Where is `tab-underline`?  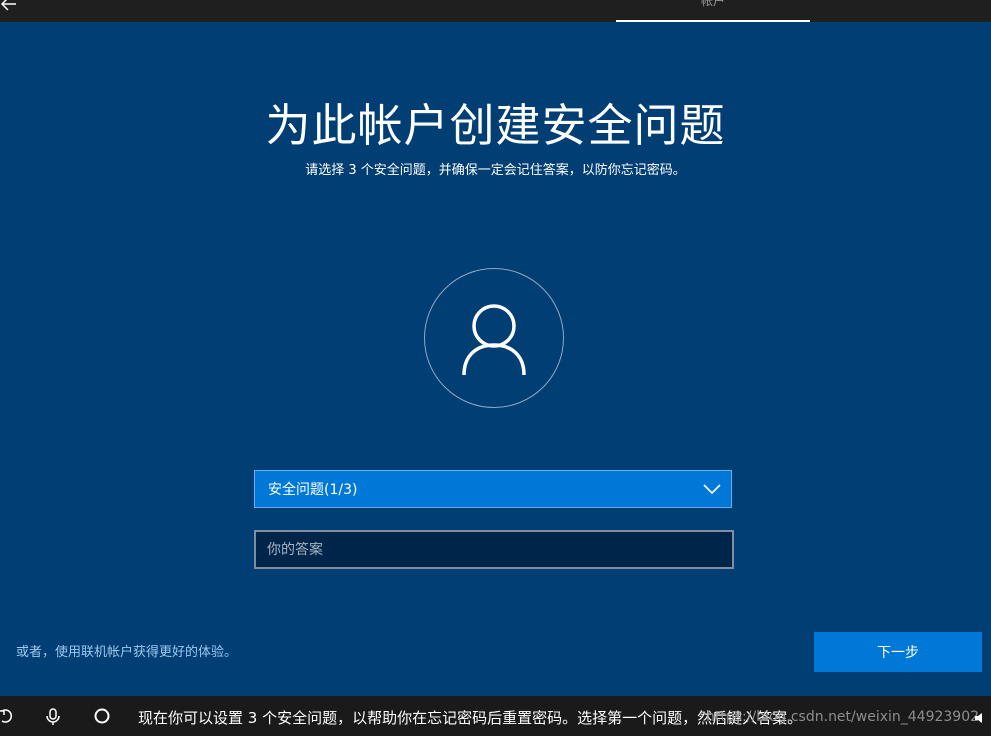
tab-underline is located at coordinates (713, 21).